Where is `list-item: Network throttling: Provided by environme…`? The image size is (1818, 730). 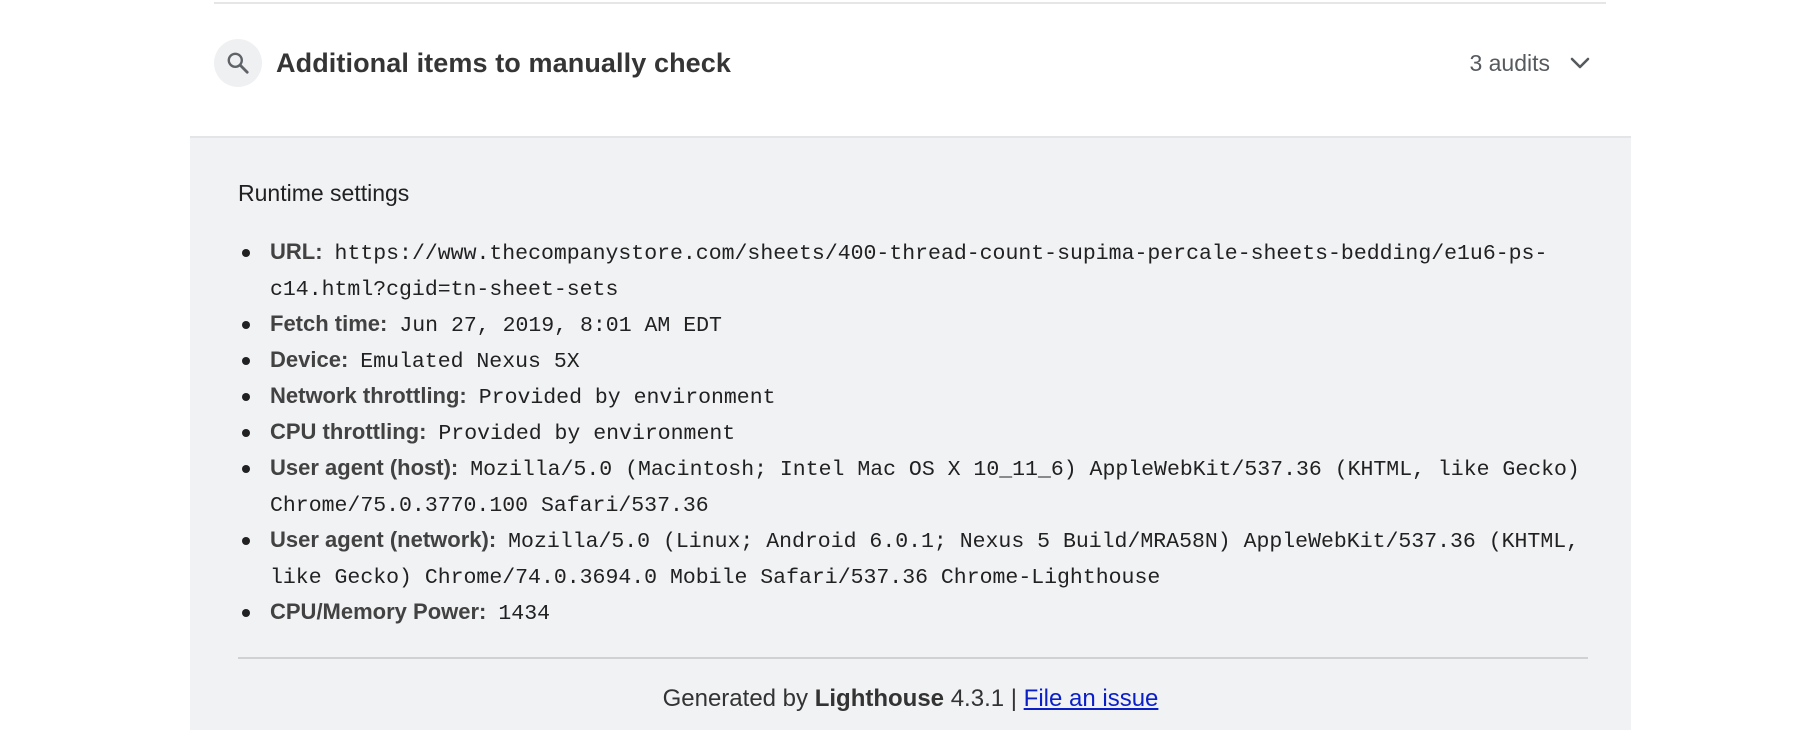
list-item: Network throttling: Provided by environme… is located at coordinates (913, 397).